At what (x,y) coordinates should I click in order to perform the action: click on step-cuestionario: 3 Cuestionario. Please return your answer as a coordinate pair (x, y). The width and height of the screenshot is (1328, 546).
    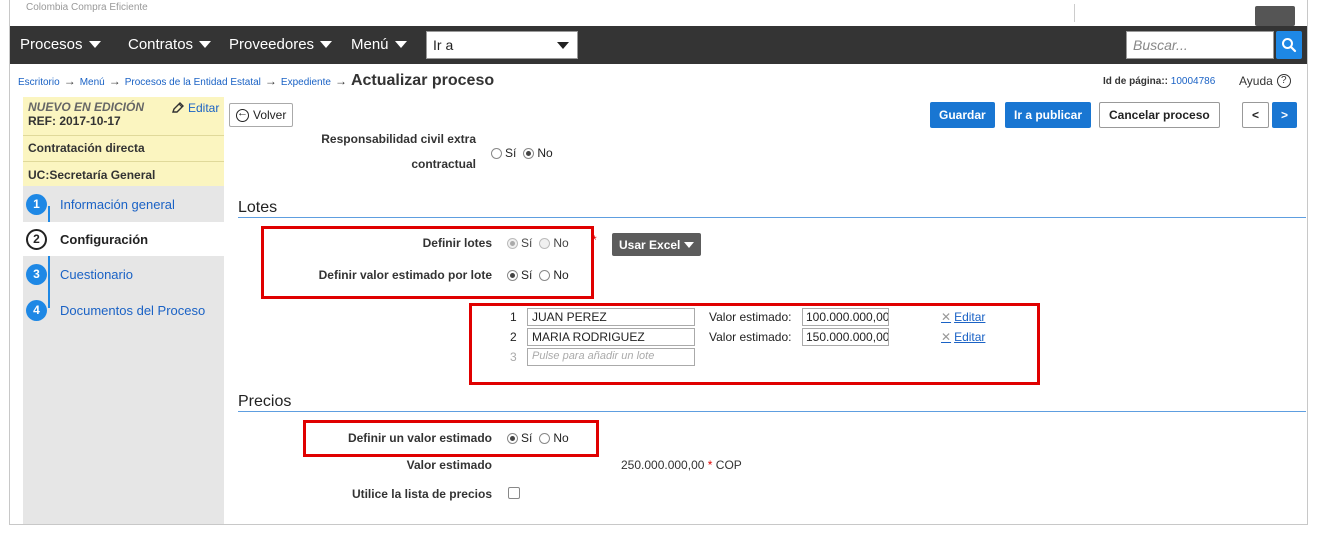
    Looking at the image, I should click on (123, 274).